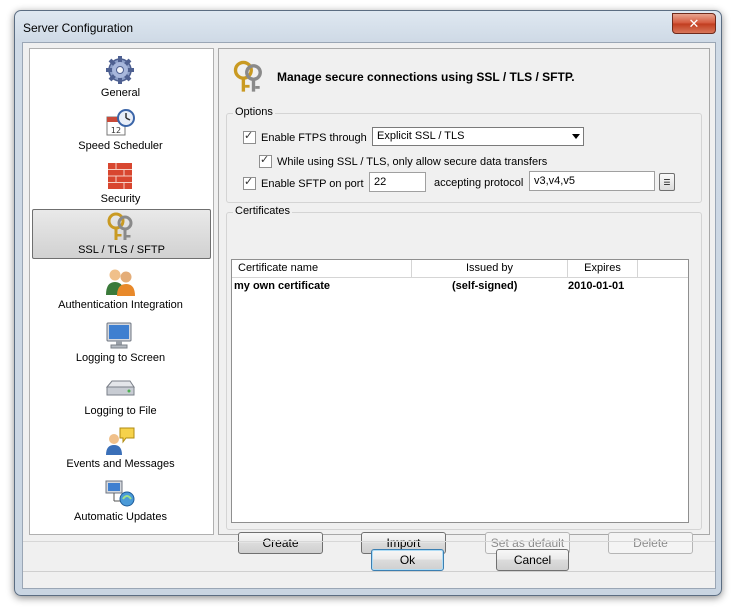 This screenshot has width=738, height=612. I want to click on cell-expires: 2010-01-01, so click(596, 286).